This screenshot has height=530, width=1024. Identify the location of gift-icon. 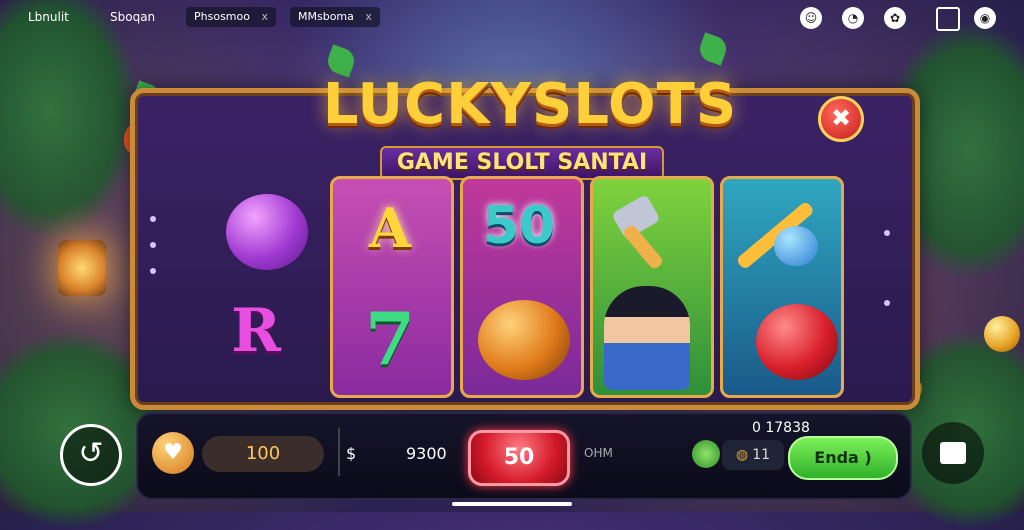
(706, 454).